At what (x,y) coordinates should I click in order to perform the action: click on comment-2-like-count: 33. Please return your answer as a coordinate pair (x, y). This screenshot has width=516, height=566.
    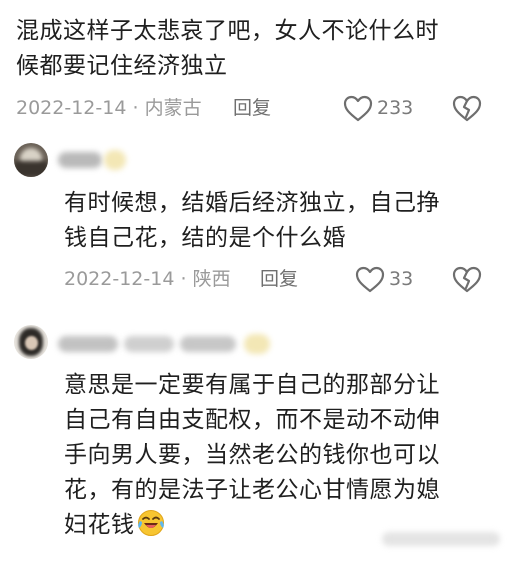
    Looking at the image, I should click on (401, 279).